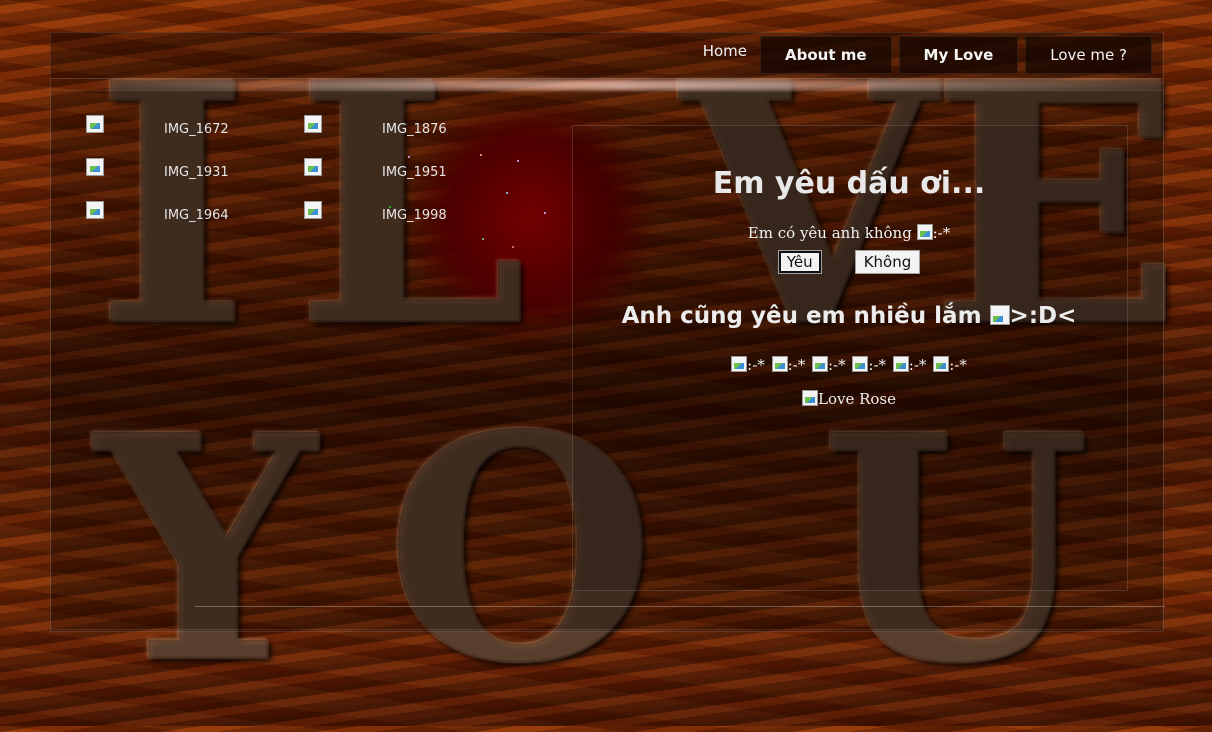 The height and width of the screenshot is (732, 1212). What do you see at coordinates (941, 233) in the screenshot?
I see `question-emoticon-alt: :-*` at bounding box center [941, 233].